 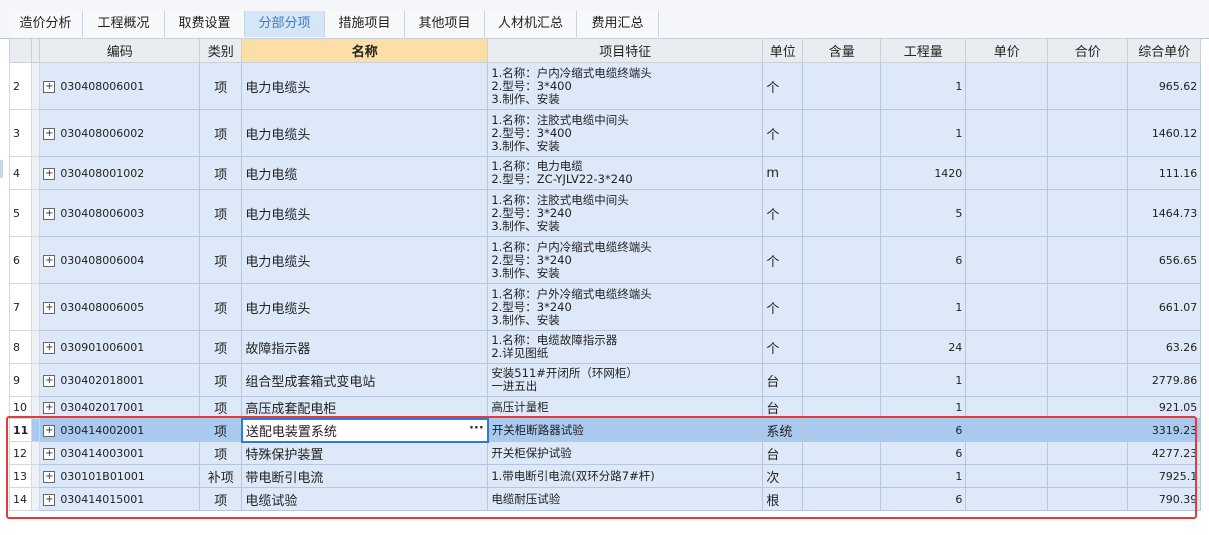 I want to click on quantity-cell: 5, so click(x=923, y=213).